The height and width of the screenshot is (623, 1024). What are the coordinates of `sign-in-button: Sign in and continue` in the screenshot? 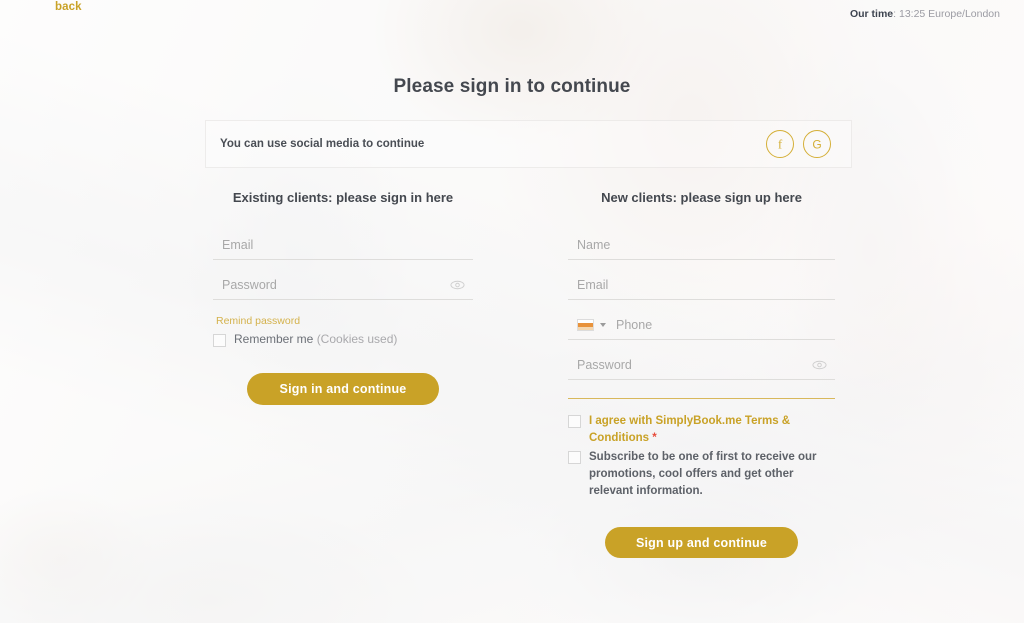 It's located at (343, 389).